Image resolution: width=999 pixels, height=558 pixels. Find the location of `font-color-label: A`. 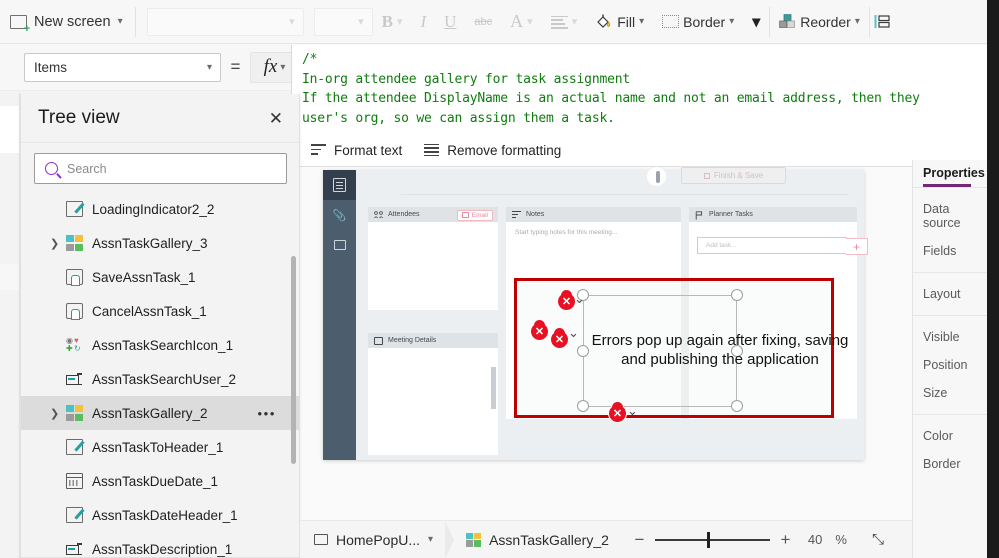

font-color-label: A is located at coordinates (517, 21).